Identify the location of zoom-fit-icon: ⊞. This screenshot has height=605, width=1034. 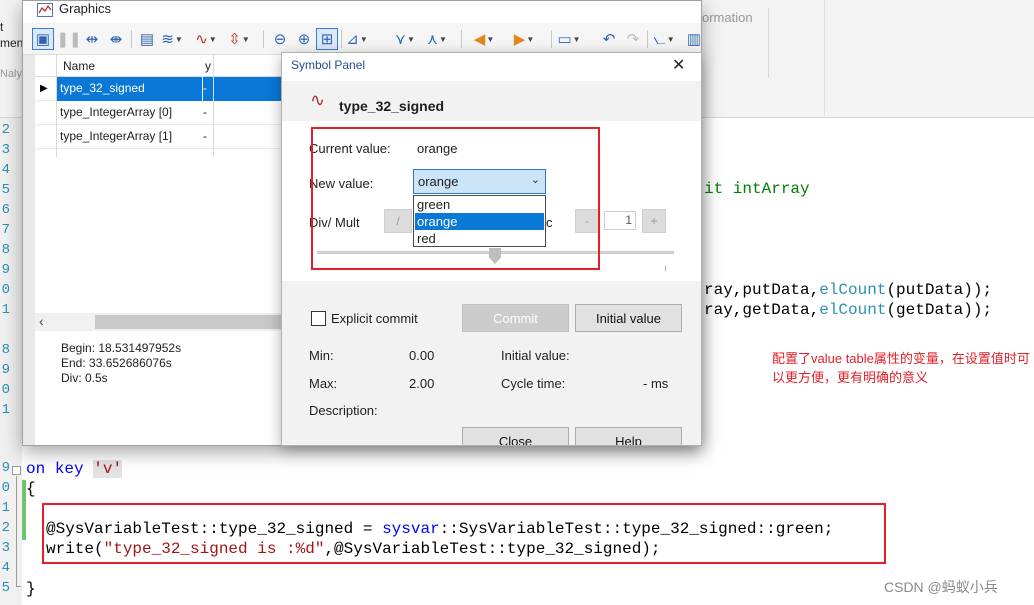
(327, 39).